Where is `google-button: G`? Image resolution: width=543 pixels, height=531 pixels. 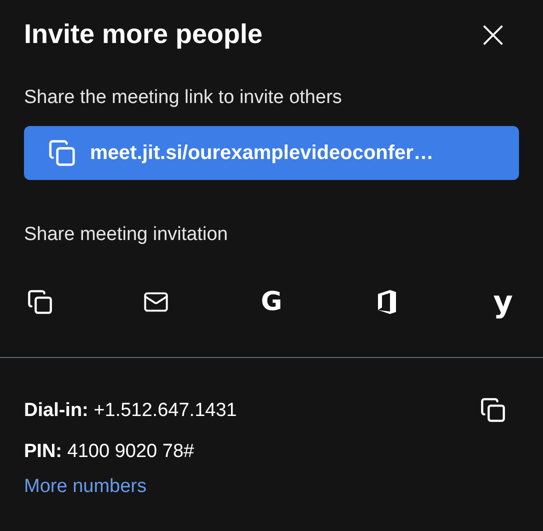 google-button: G is located at coordinates (272, 302).